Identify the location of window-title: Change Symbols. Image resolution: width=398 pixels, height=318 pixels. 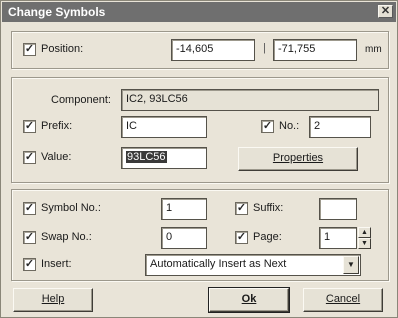
(57, 12).